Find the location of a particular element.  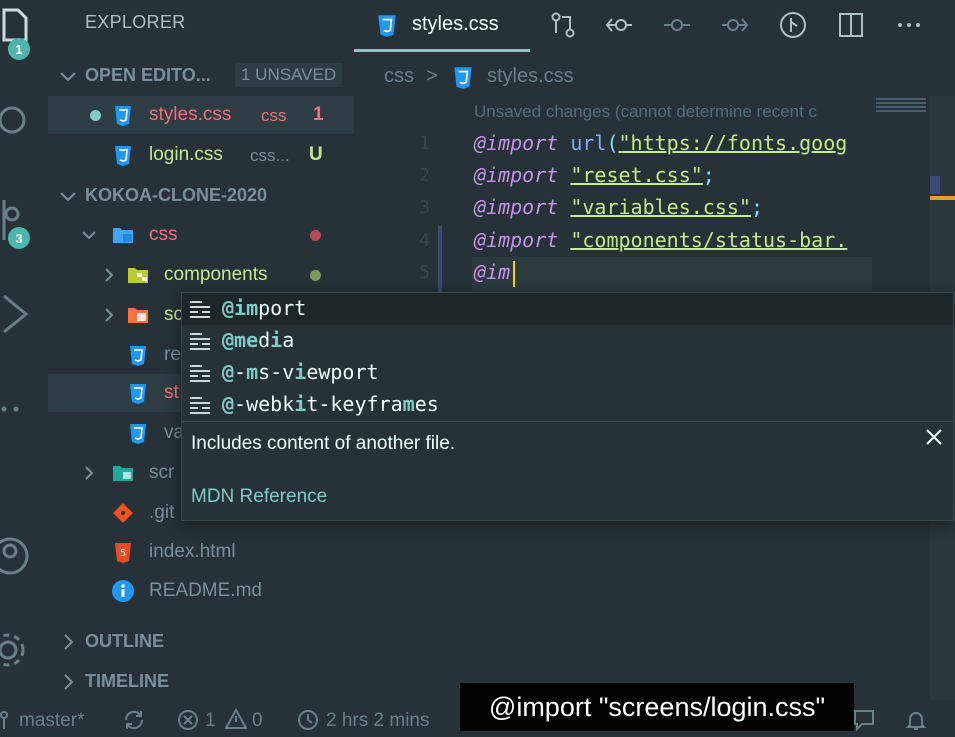

file-name: .git is located at coordinates (162, 512).